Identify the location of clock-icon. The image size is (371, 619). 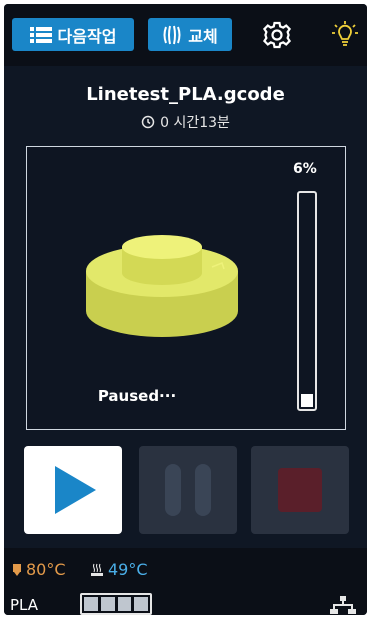
(148, 122).